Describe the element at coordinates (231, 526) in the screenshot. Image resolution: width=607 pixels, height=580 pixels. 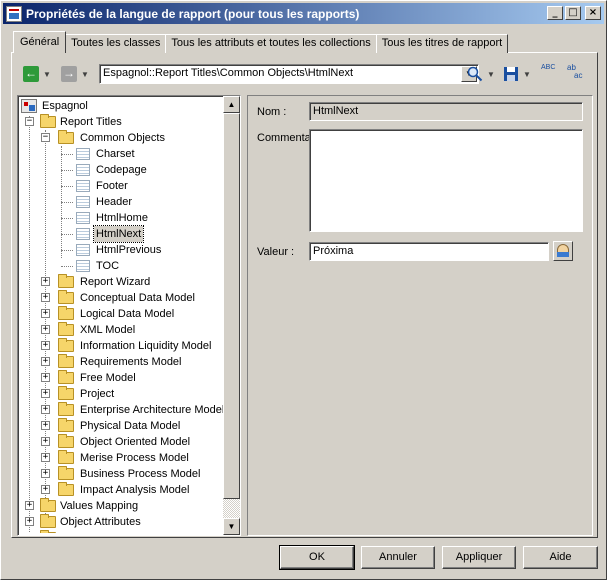
I see `scroll-down-arrow-icon: ▼` at that location.